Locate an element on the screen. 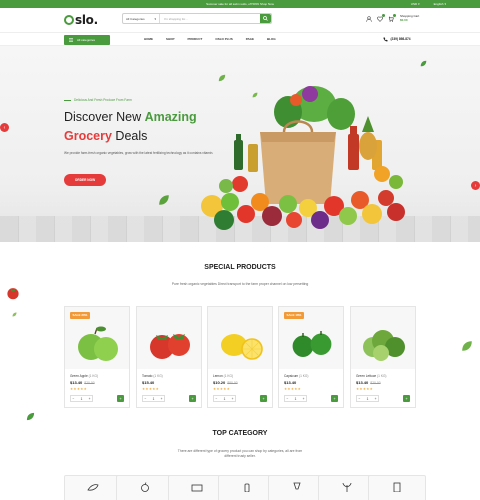  product-card: Tomato (1 KG) $15.40 ★★★★★ − 1 + + is located at coordinates (169, 357).